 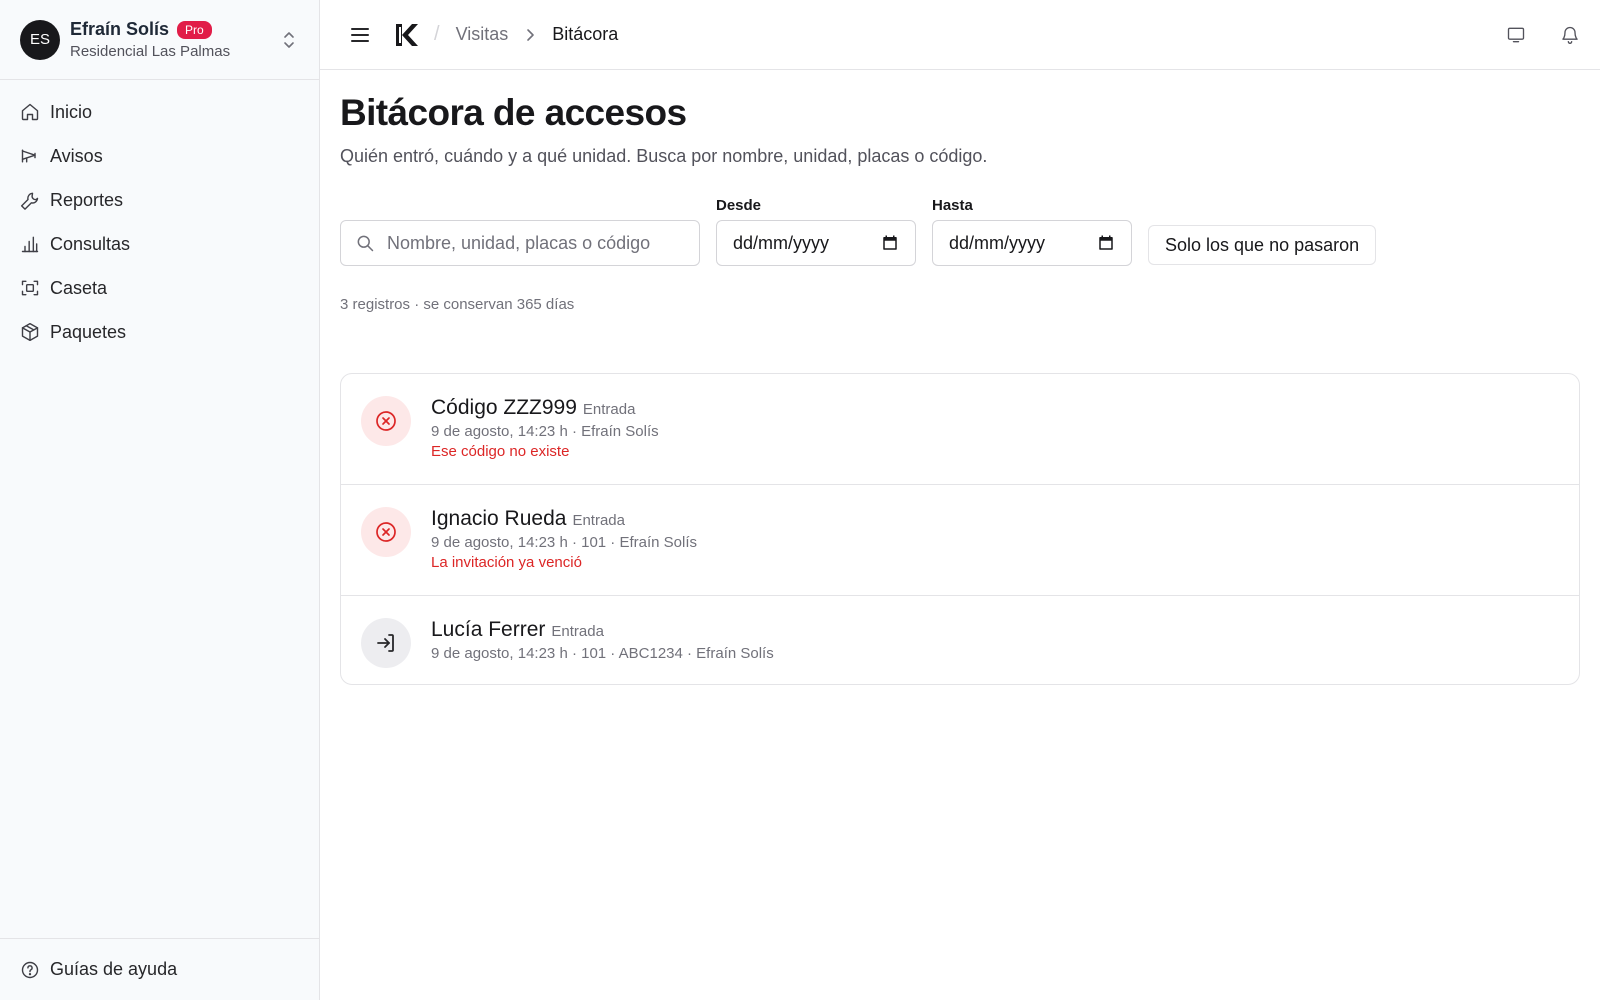 I want to click on breadcrumb-visitas: Visitas, so click(x=482, y=34).